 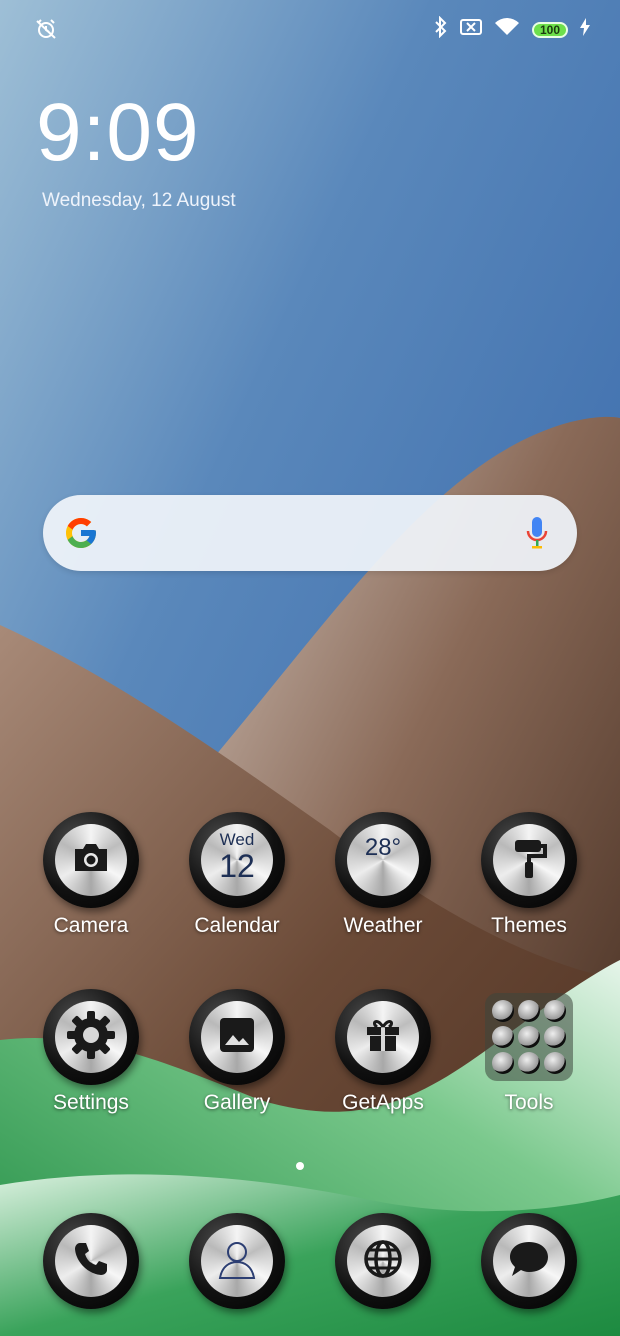 I want to click on themes-icon-frame, so click(x=529, y=860).